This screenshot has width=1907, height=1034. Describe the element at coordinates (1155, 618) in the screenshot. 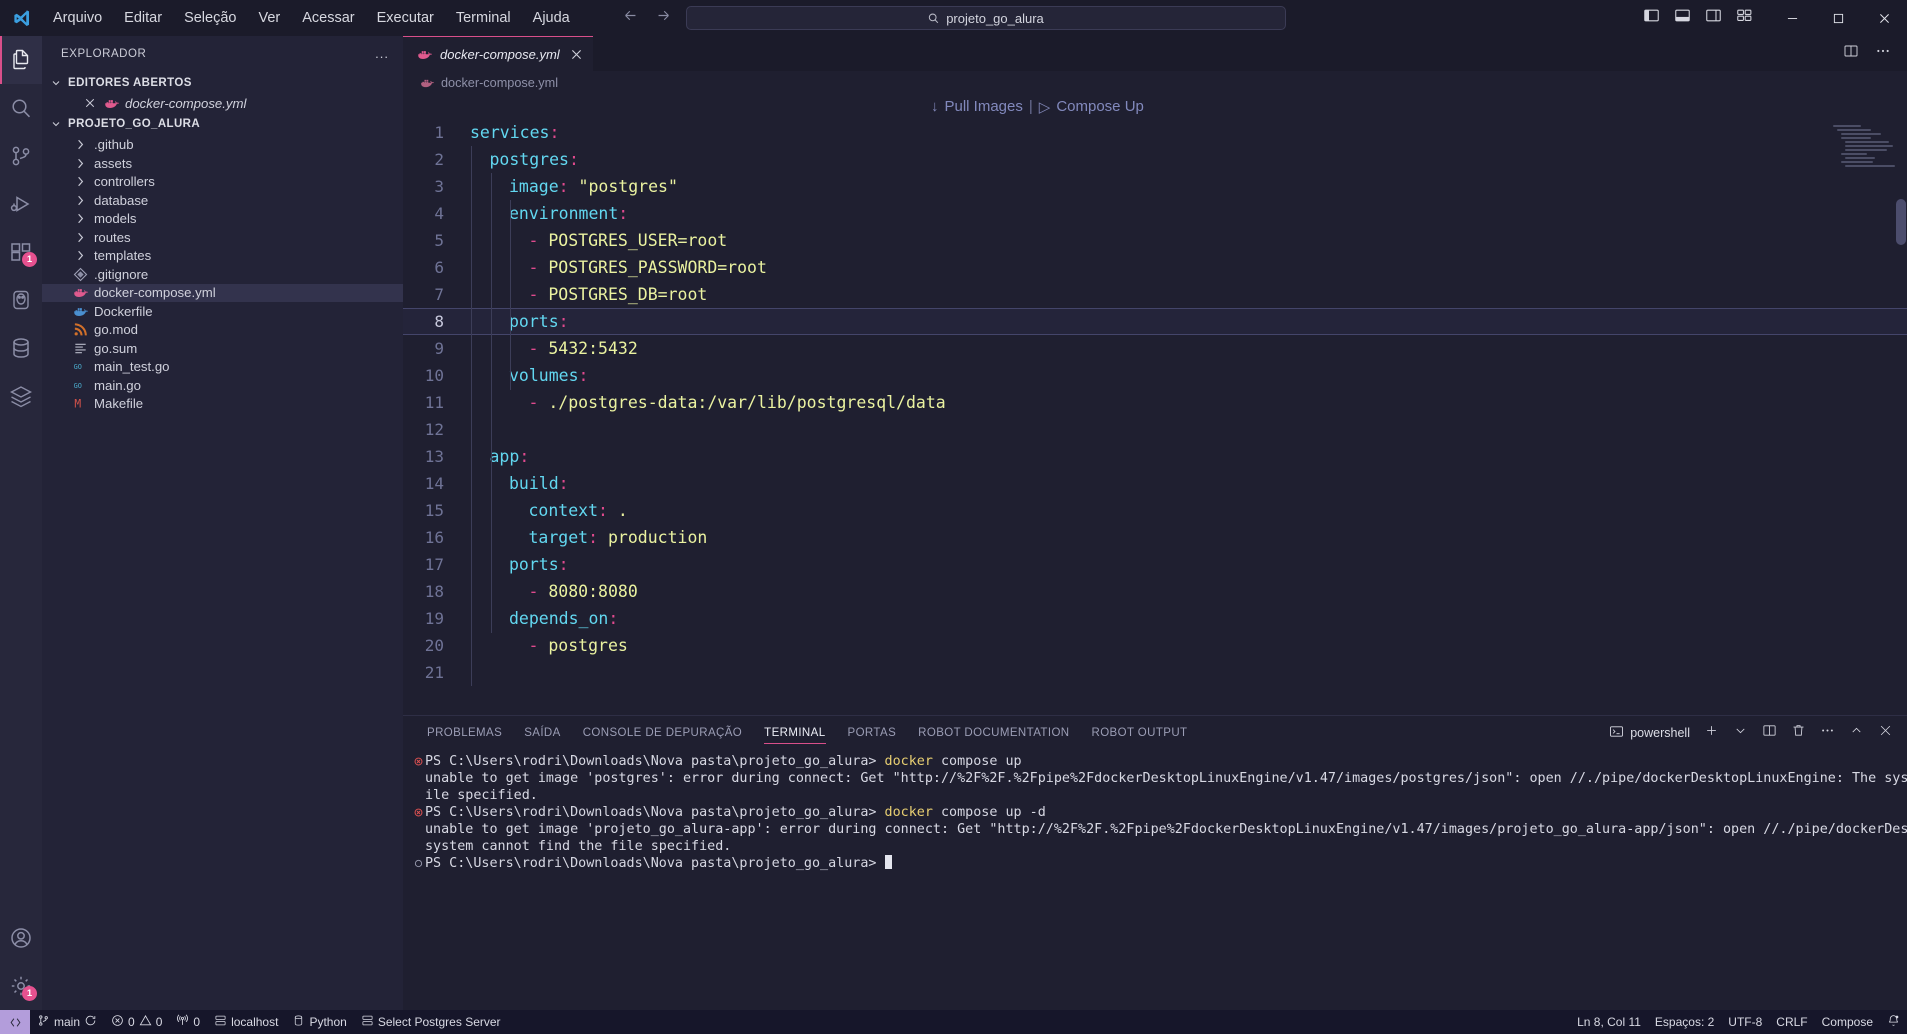

I see `code-line: 19 depends_on:` at that location.